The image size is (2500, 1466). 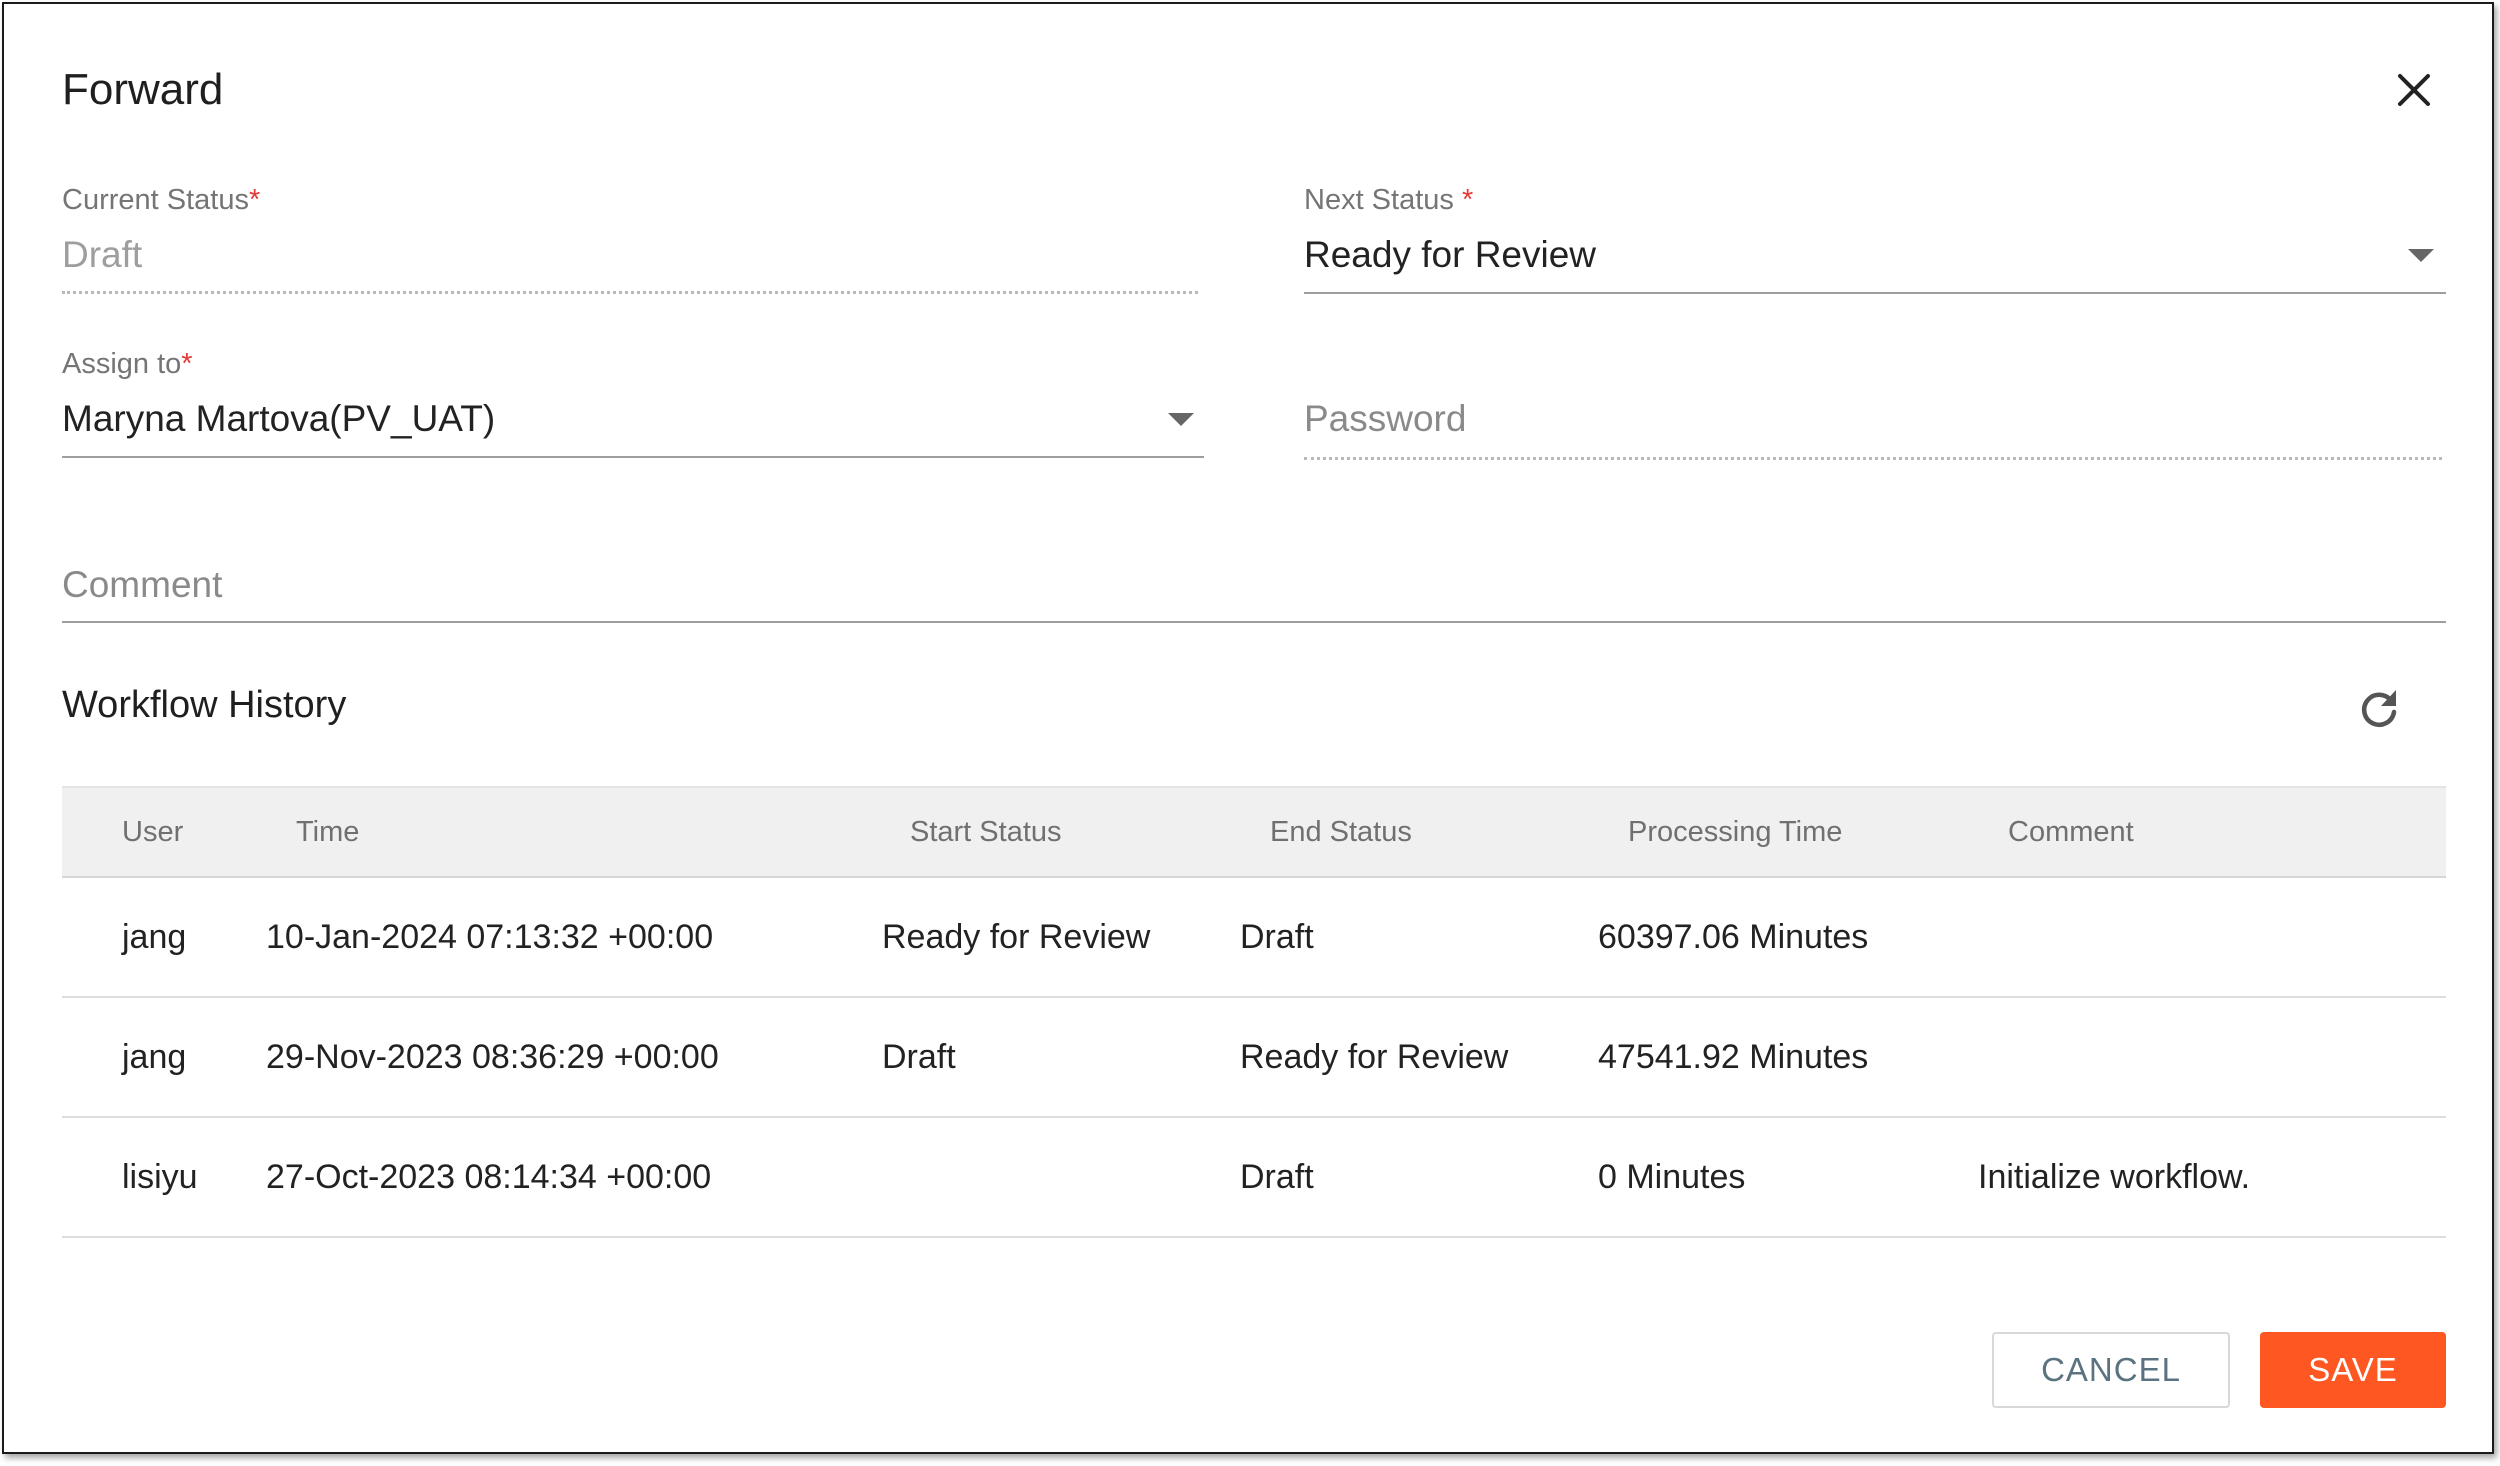 What do you see at coordinates (492, 1057) in the screenshot?
I see `cell-time: 29-Nov-2023 08:36:29 +00:00` at bounding box center [492, 1057].